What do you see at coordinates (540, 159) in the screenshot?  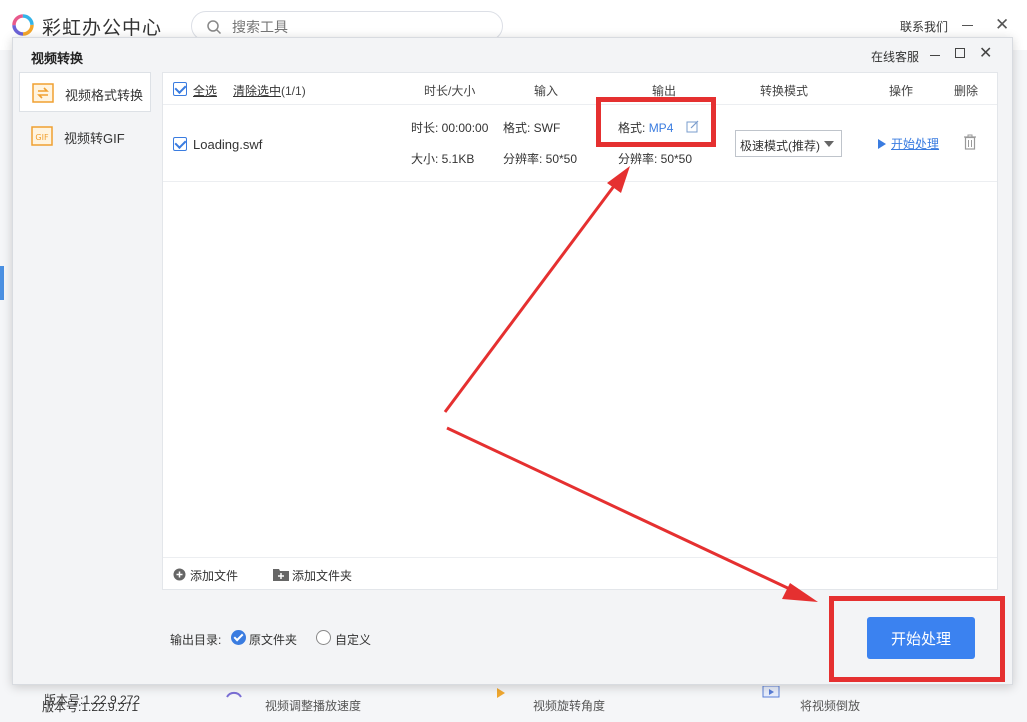 I see `input-resolution: 分辨率: 50*50` at bounding box center [540, 159].